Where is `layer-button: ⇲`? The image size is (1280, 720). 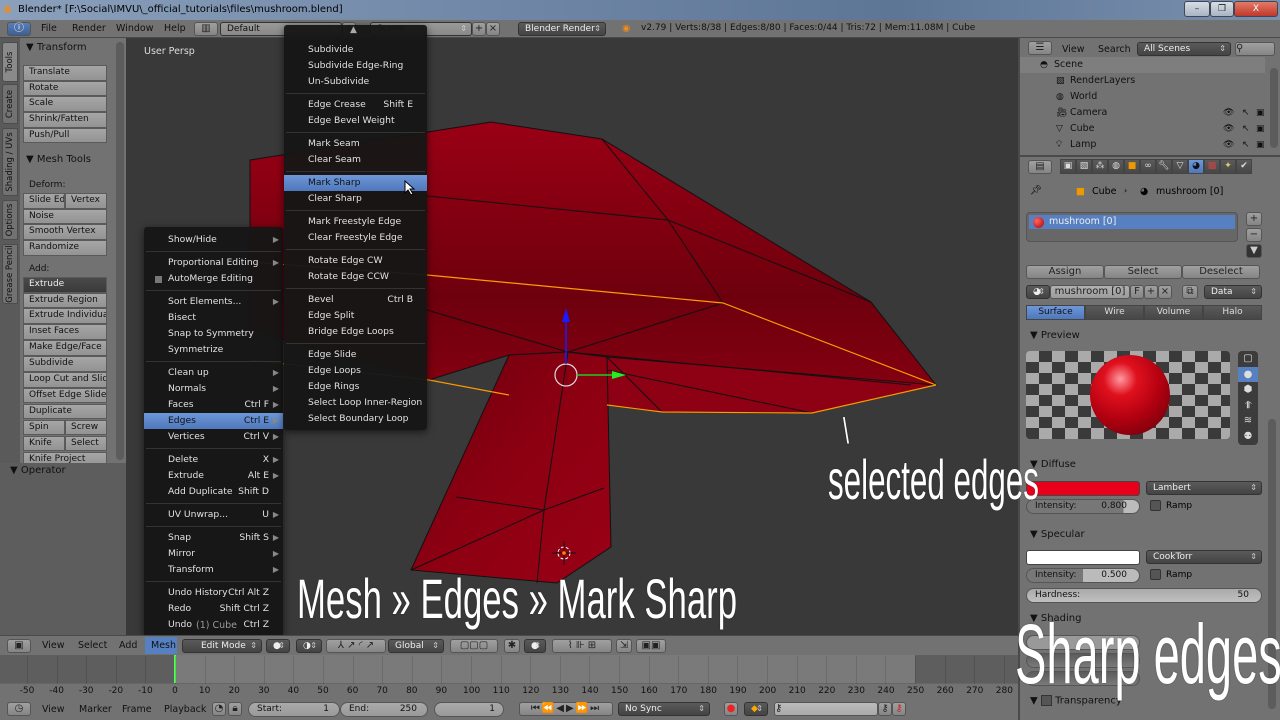 layer-button: ⇲ is located at coordinates (624, 646).